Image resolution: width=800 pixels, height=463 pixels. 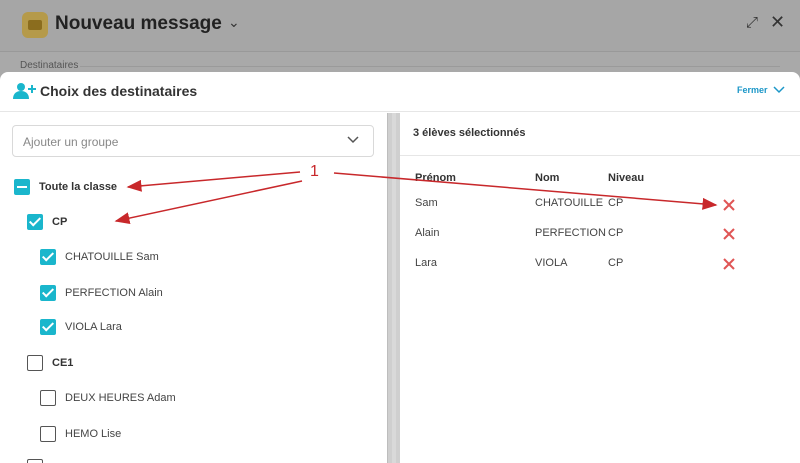 What do you see at coordinates (234, 22) in the screenshot?
I see `chevron-down-icon: ⌄` at bounding box center [234, 22].